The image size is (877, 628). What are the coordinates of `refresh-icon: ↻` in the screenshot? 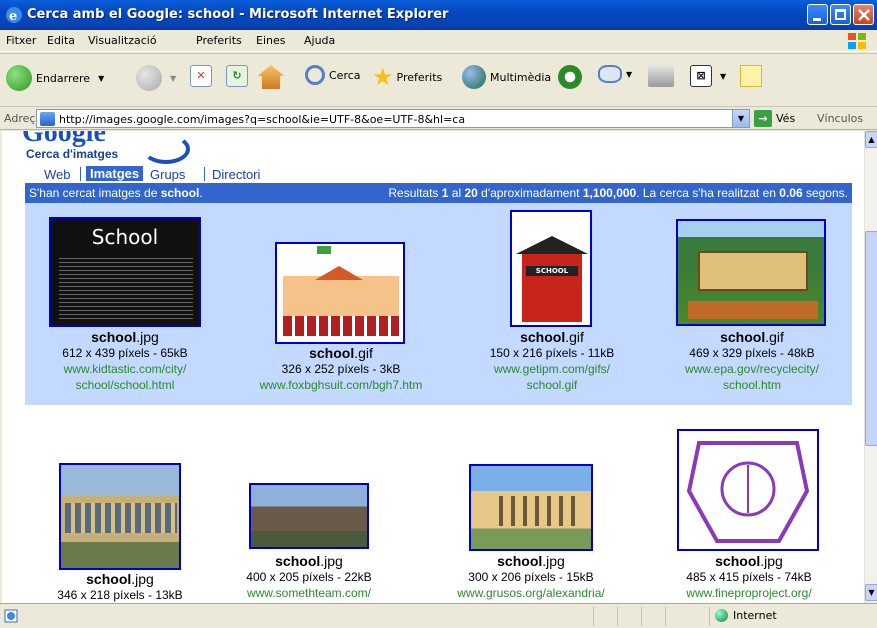 It's located at (237, 76).